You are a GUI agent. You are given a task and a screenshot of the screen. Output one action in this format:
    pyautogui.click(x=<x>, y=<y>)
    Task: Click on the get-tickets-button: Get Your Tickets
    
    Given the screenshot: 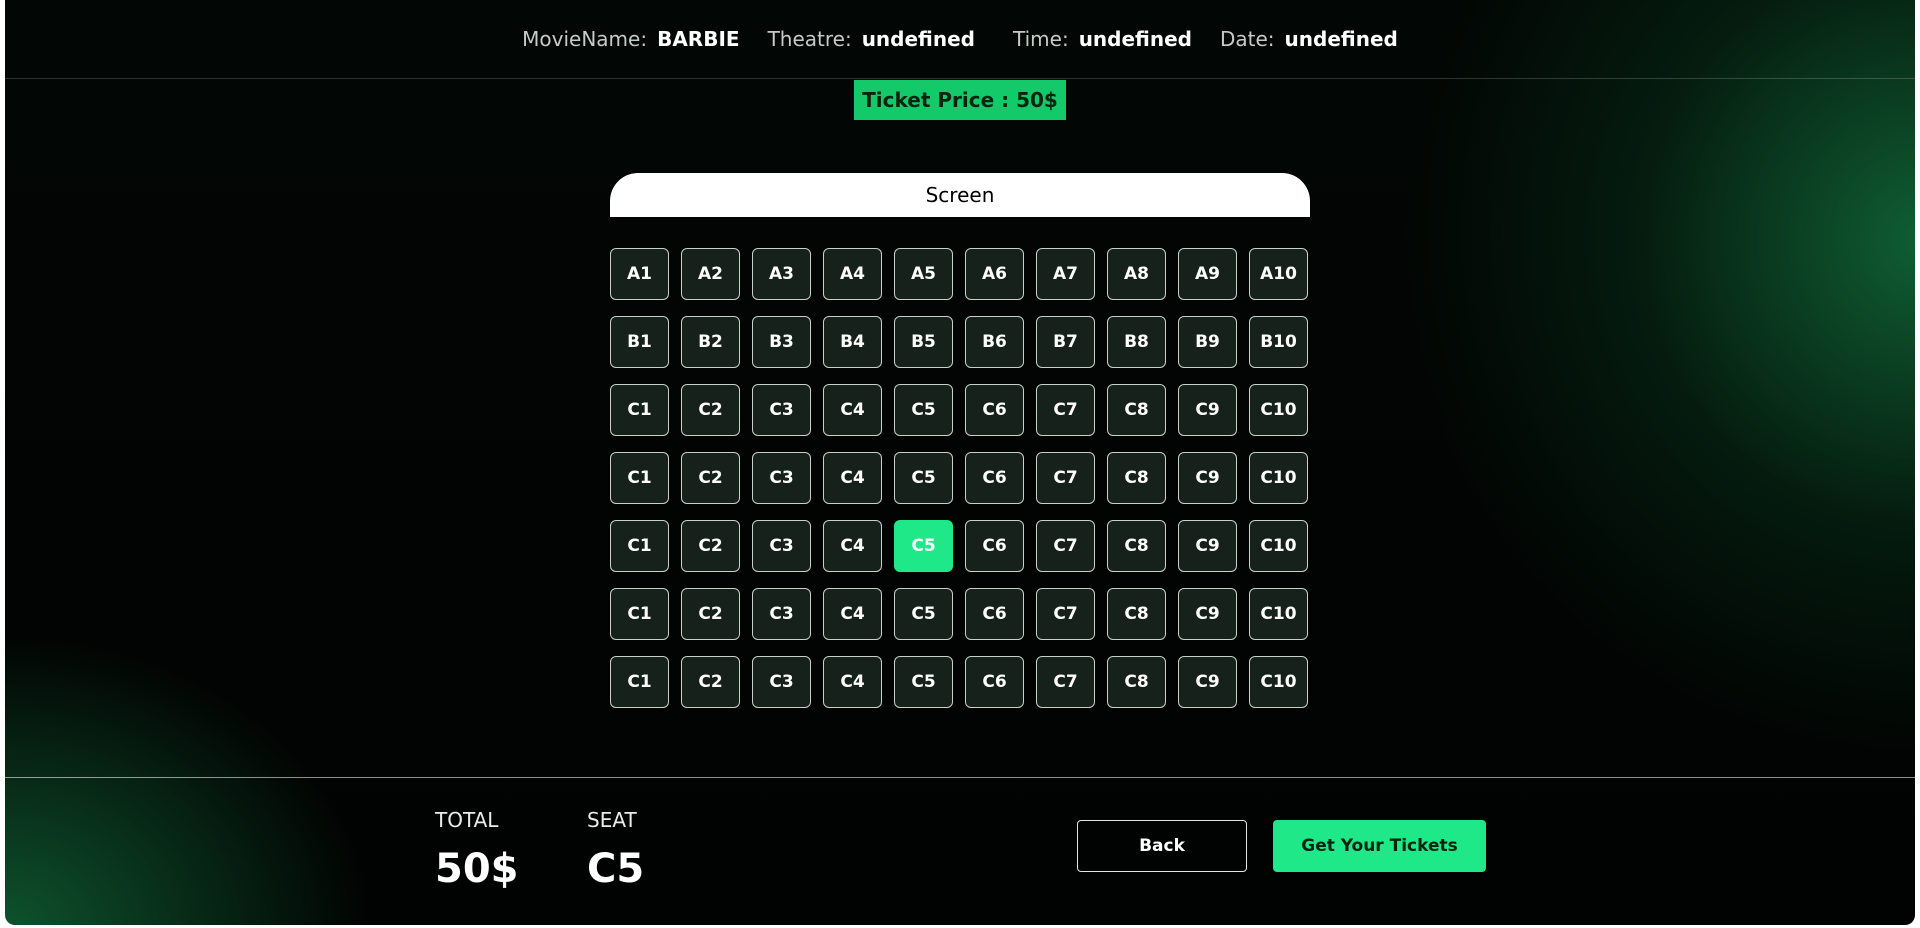 What is the action you would take?
    pyautogui.click(x=1379, y=846)
    